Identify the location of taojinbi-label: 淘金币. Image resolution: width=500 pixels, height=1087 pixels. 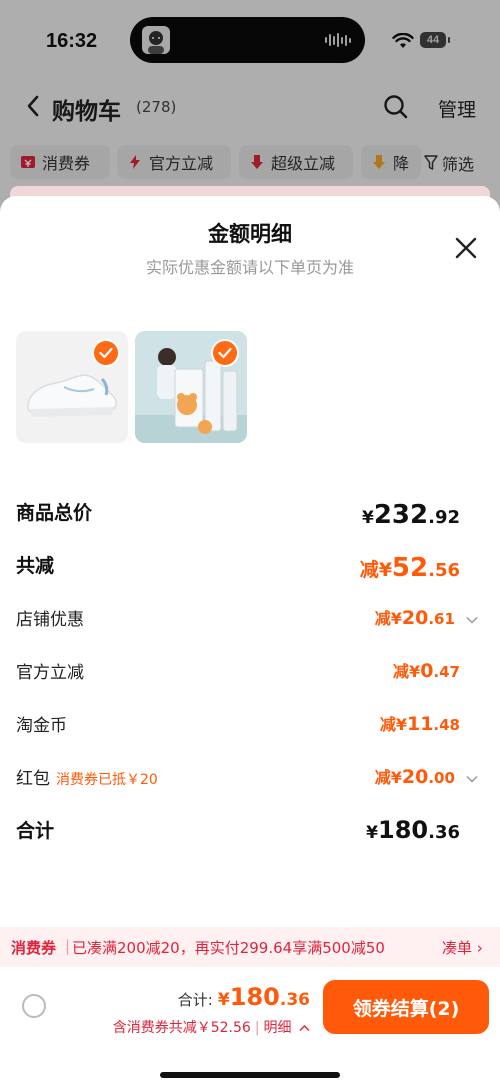
(41, 726).